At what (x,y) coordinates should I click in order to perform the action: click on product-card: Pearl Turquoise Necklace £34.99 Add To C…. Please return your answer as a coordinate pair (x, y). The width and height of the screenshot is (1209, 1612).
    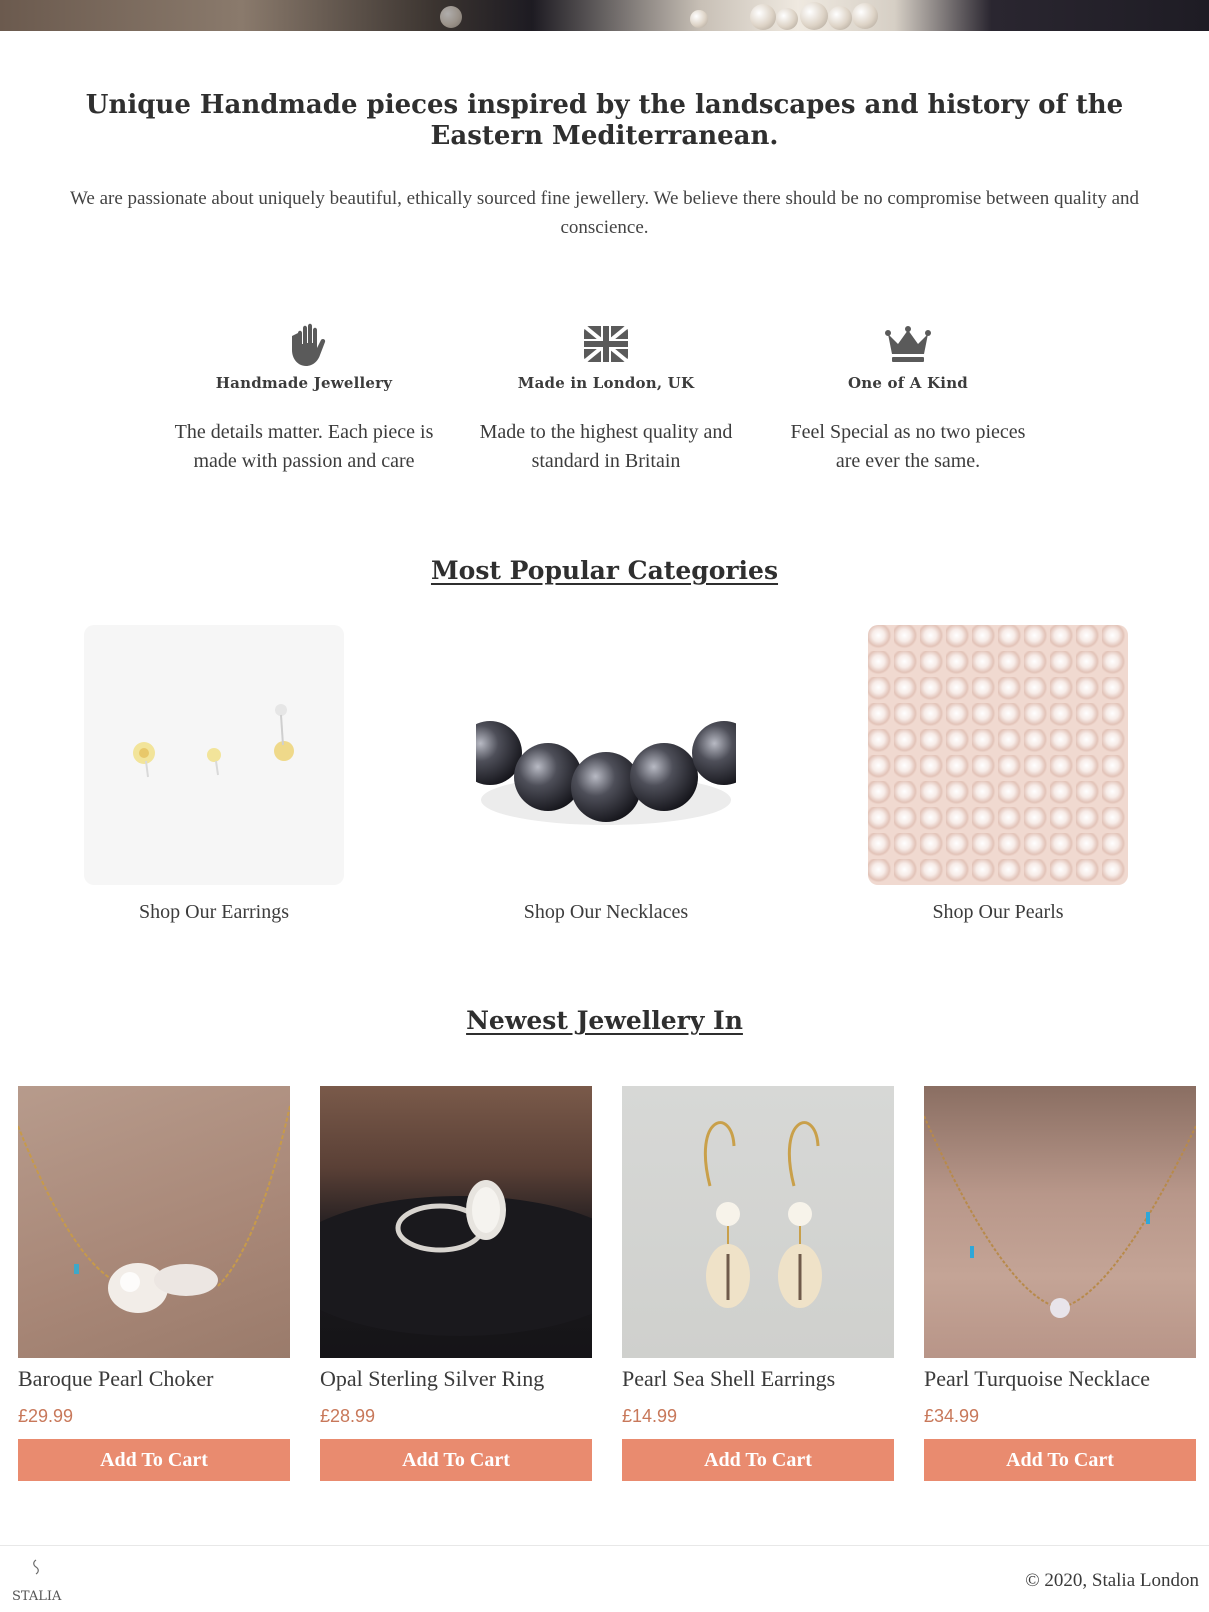
    Looking at the image, I should click on (1060, 1283).